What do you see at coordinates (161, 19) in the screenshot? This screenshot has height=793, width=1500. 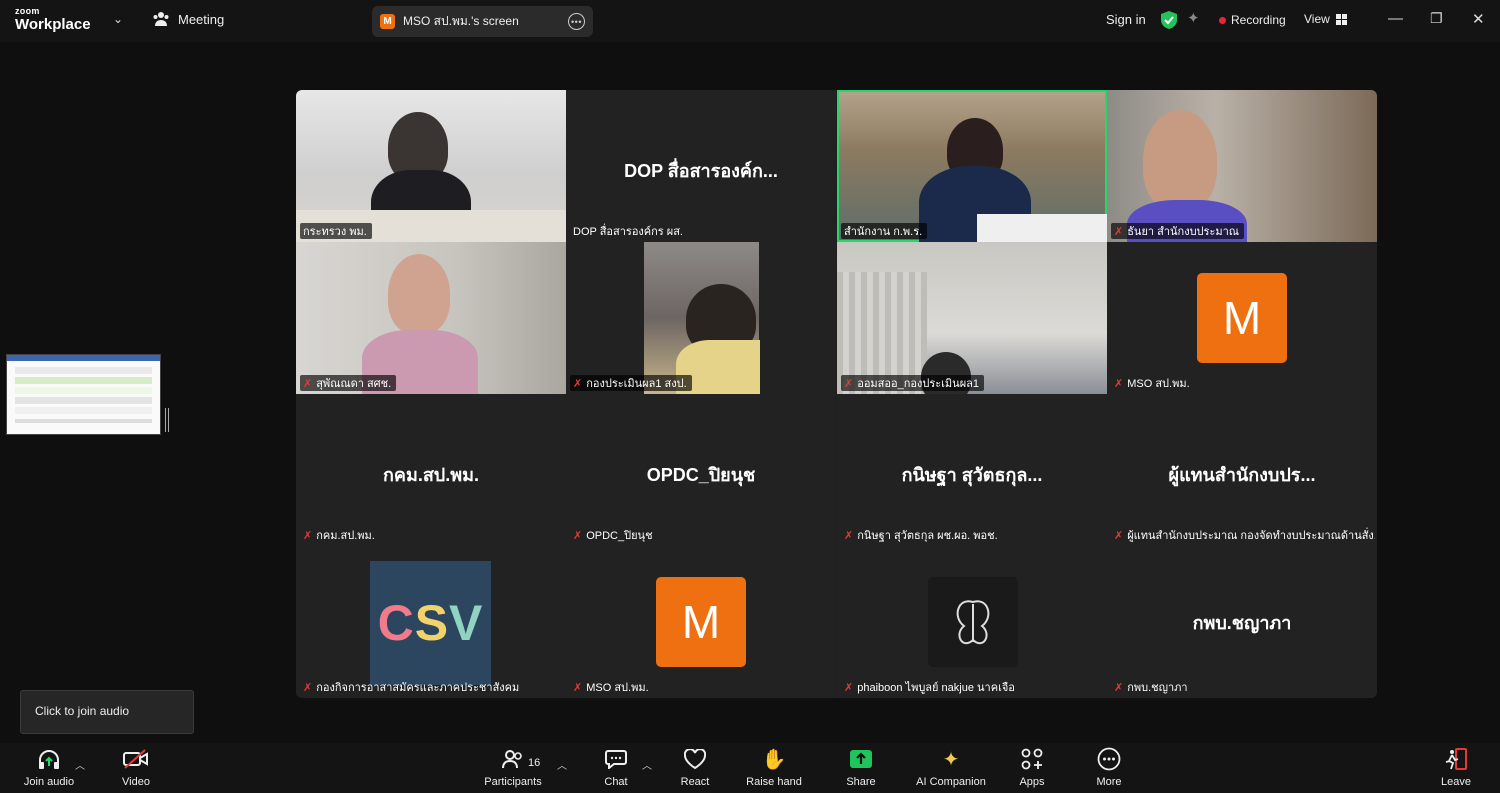 I see `meeting-people-icon` at bounding box center [161, 19].